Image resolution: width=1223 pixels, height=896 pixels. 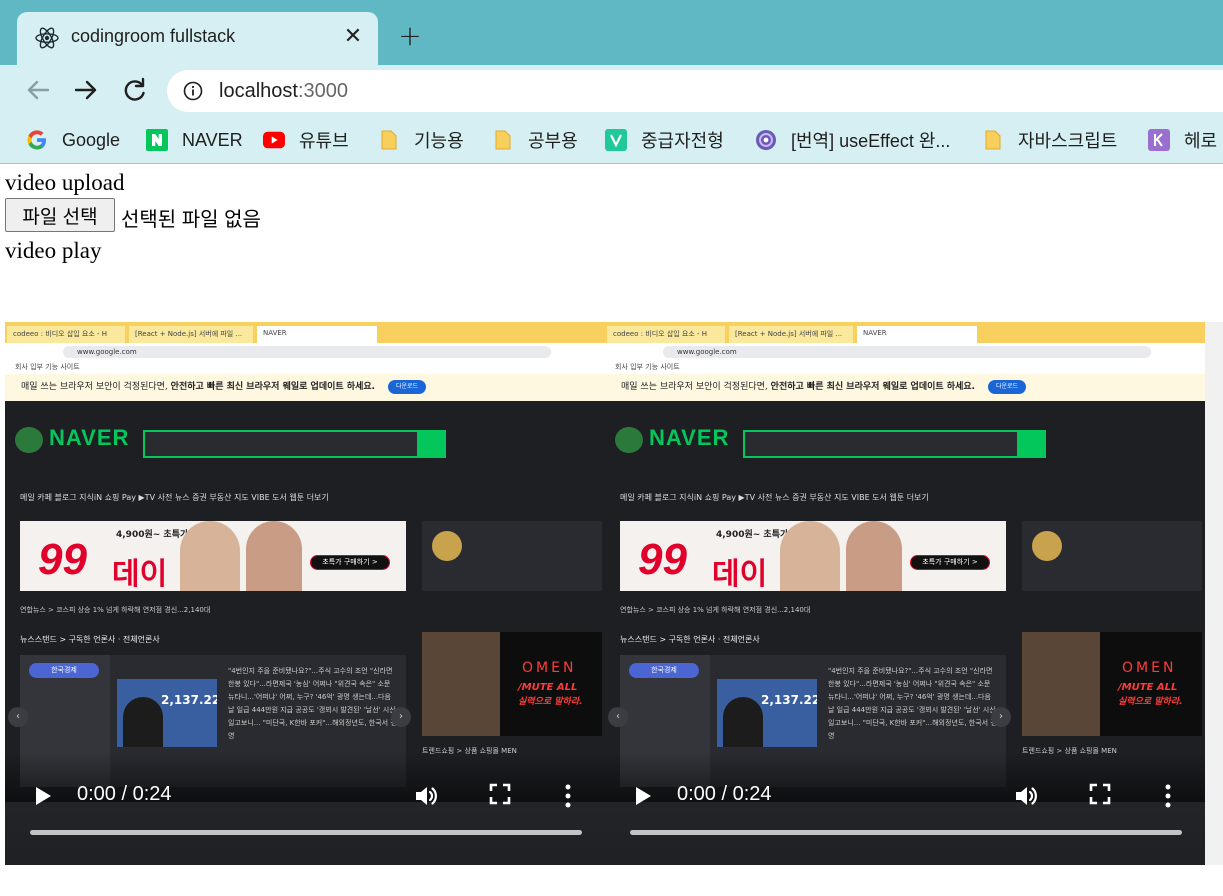 What do you see at coordinates (1112, 556) in the screenshot?
I see `login-panel` at bounding box center [1112, 556].